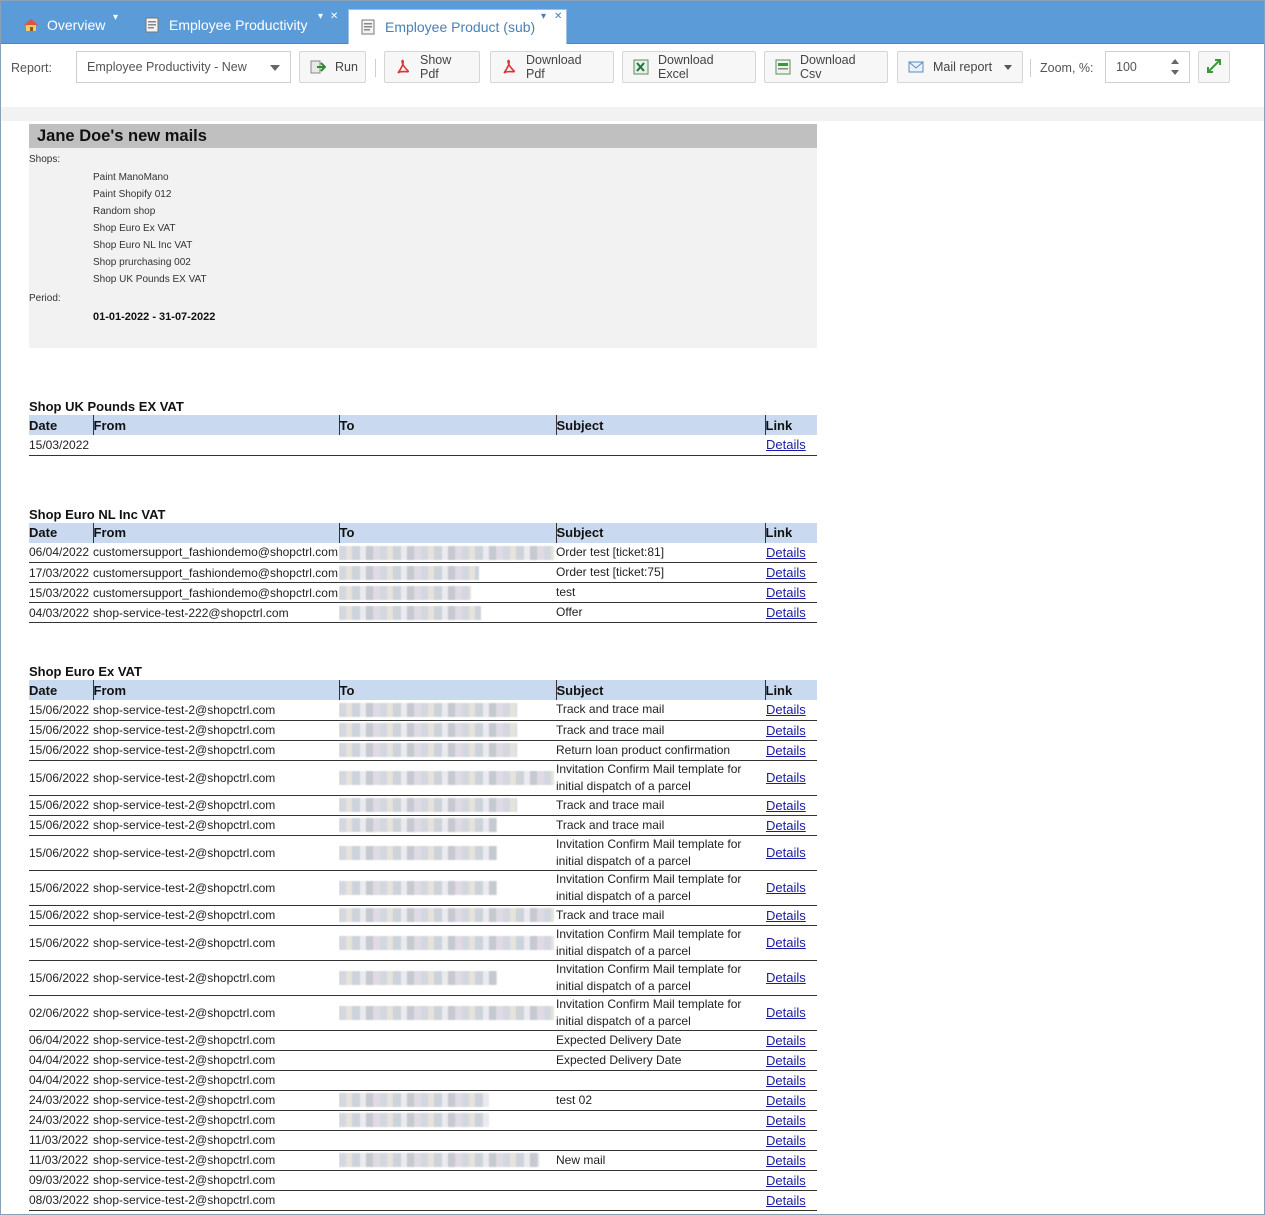  What do you see at coordinates (61, 1080) in the screenshot?
I see `date-cell: 04/04/2022` at bounding box center [61, 1080].